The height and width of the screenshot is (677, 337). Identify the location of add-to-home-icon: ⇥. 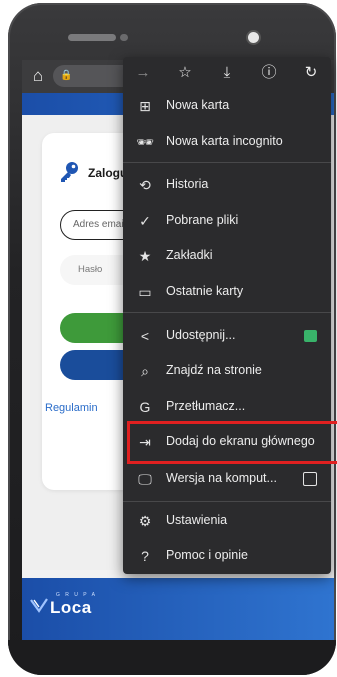
(145, 442).